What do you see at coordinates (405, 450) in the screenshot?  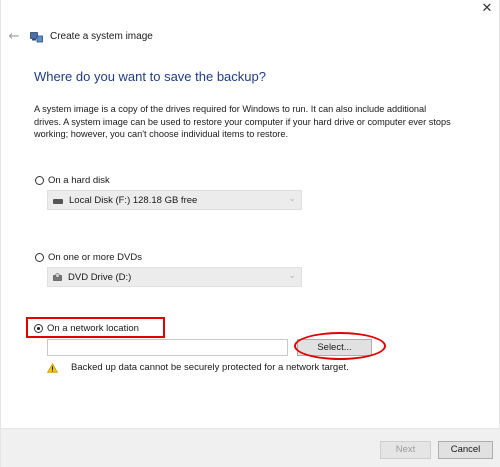 I see `next-button: Next` at bounding box center [405, 450].